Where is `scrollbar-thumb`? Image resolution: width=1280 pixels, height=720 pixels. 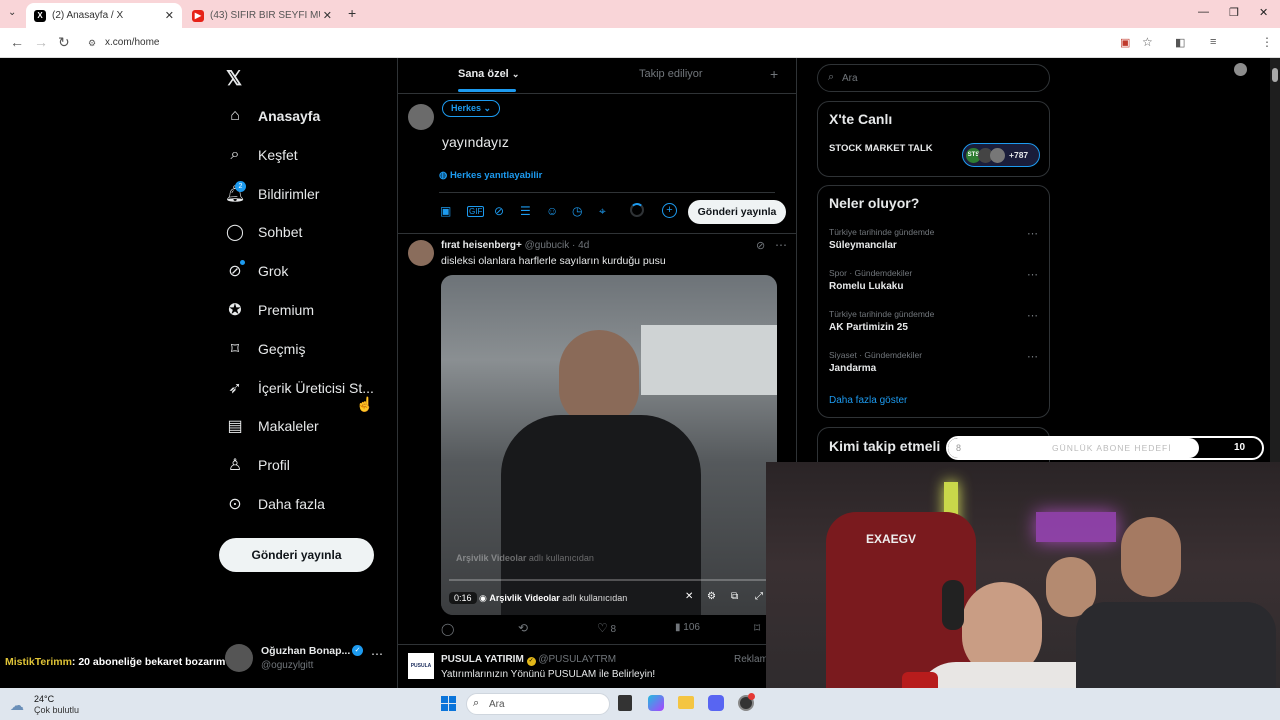 scrollbar-thumb is located at coordinates (1275, 75).